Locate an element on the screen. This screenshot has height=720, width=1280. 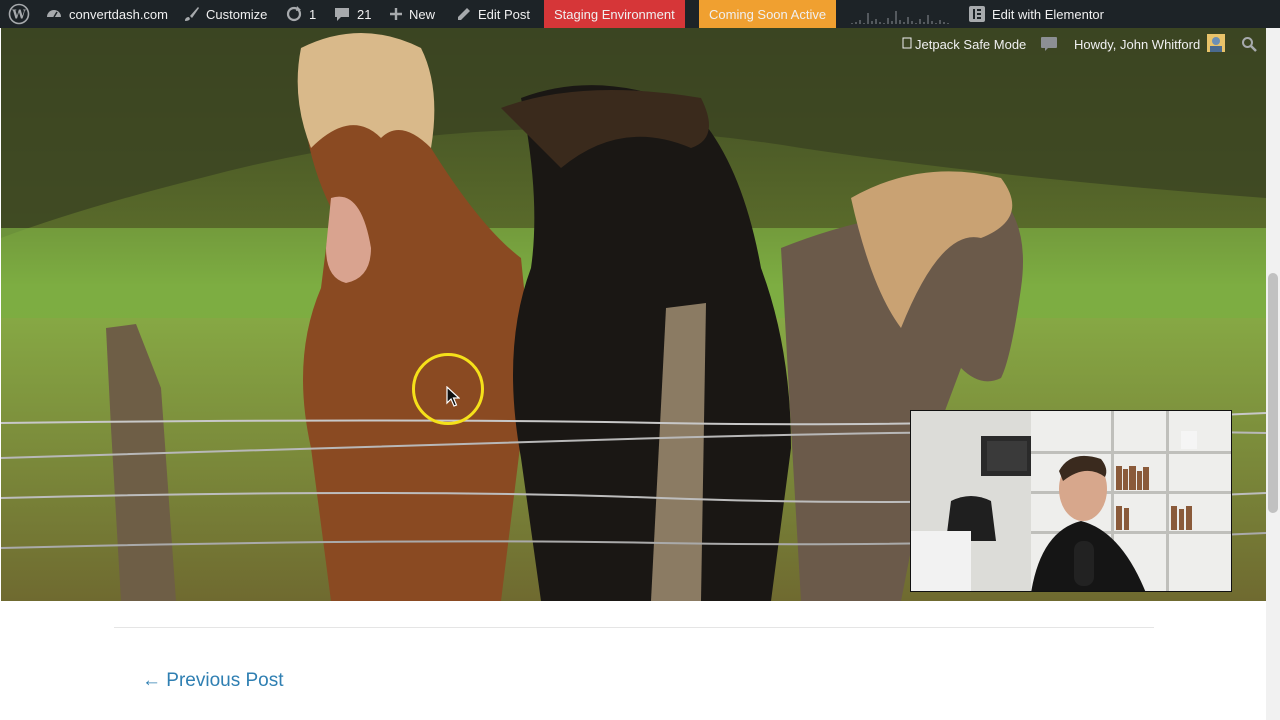
elementor-label: Edit with Elementor is located at coordinates (1048, 14).